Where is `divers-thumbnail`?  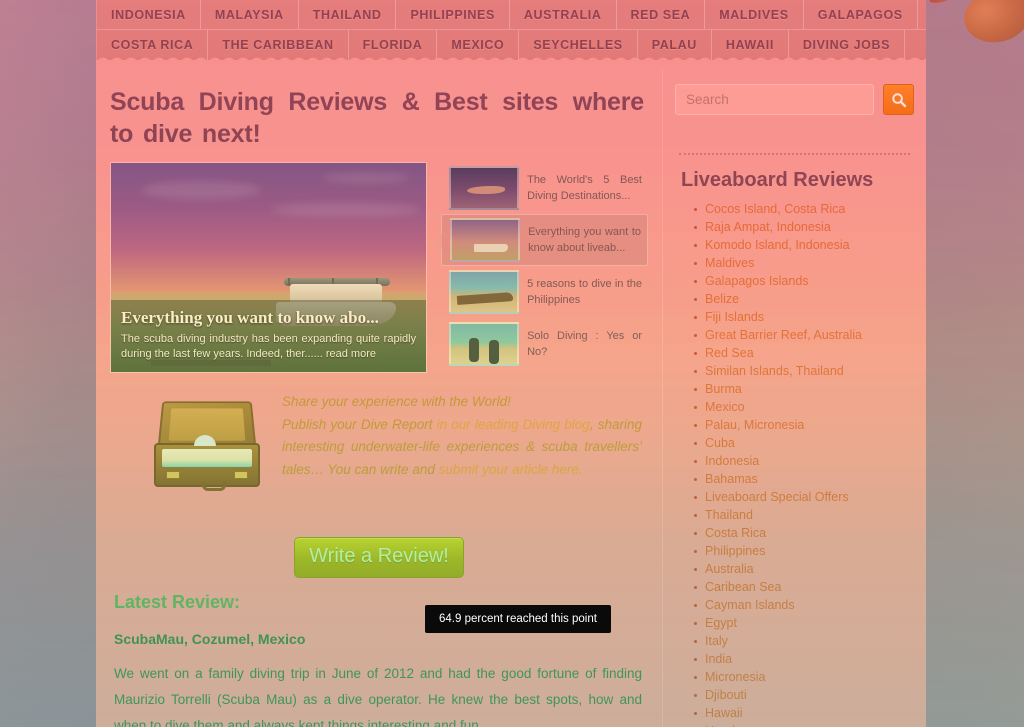
divers-thumbnail is located at coordinates (484, 344).